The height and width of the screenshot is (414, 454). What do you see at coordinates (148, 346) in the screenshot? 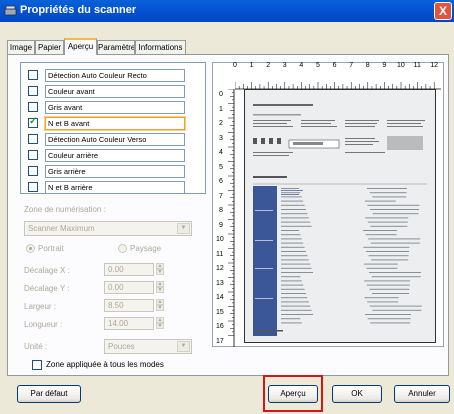
I see `unit-select: Pouces ▼` at bounding box center [148, 346].